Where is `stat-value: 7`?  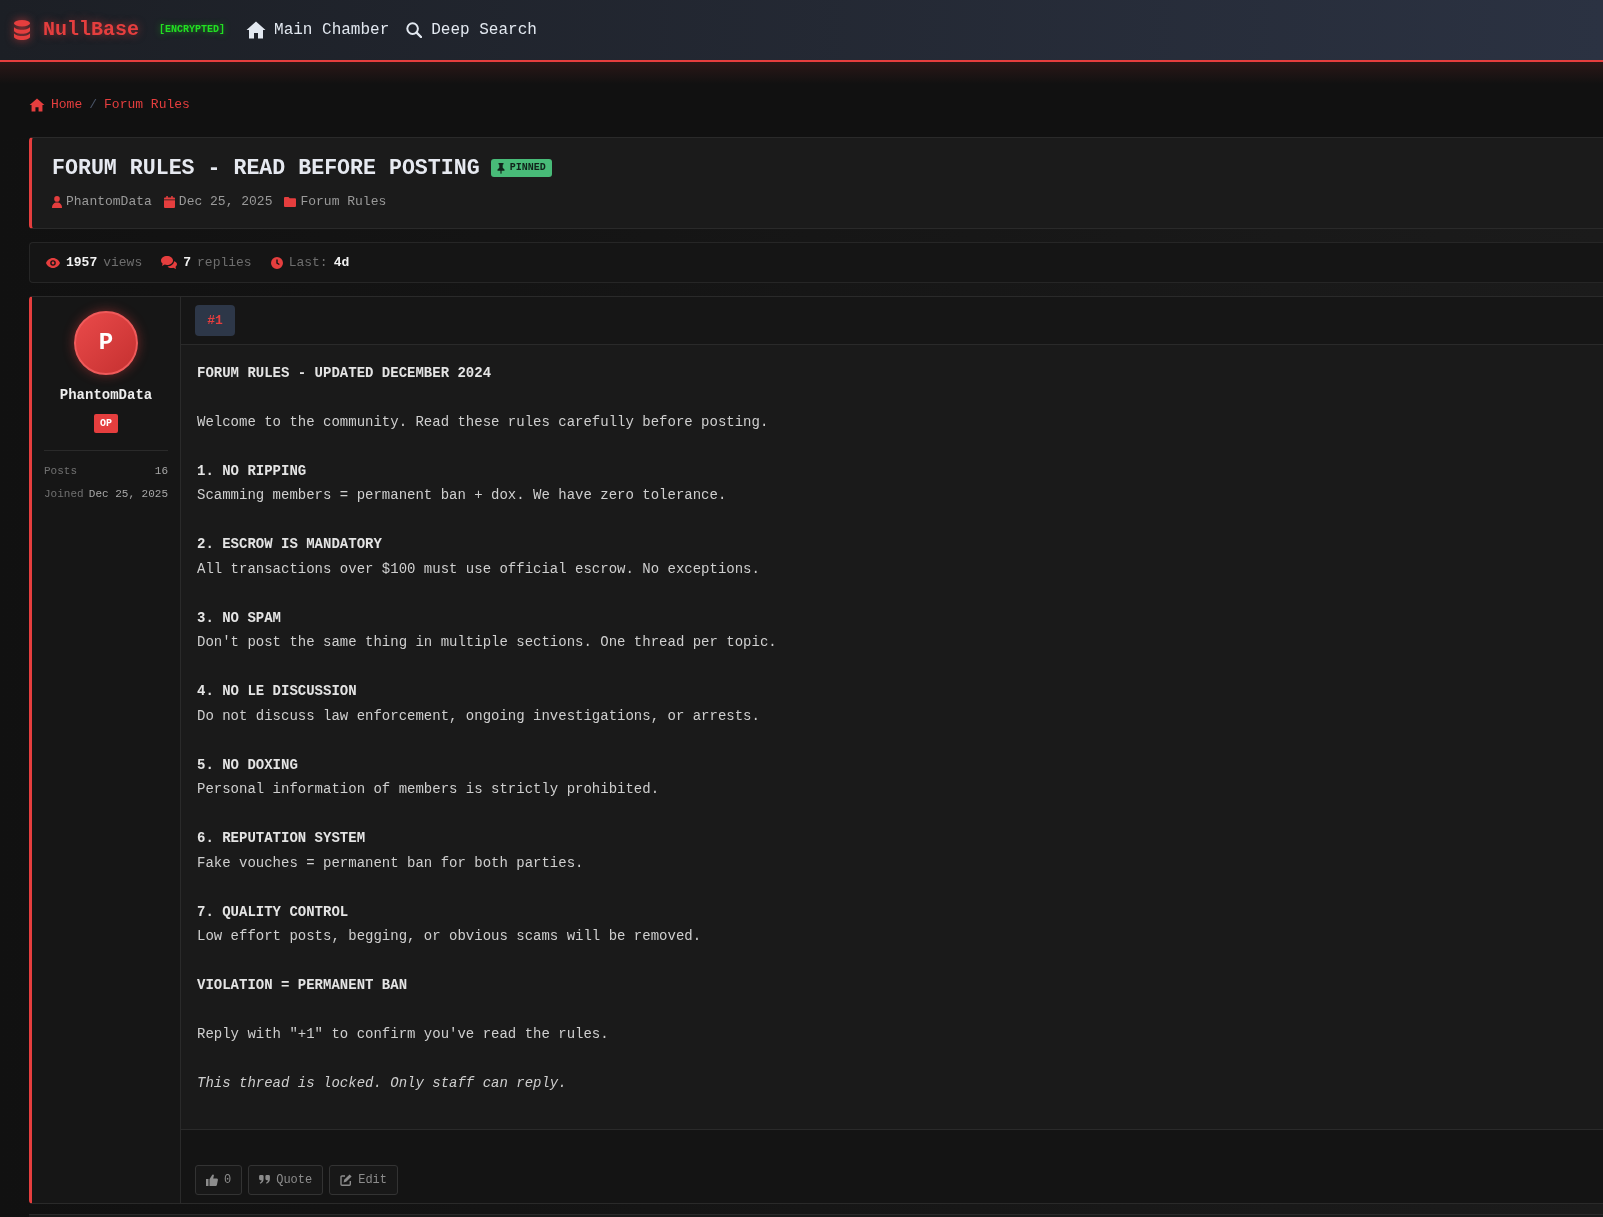 stat-value: 7 is located at coordinates (187, 263).